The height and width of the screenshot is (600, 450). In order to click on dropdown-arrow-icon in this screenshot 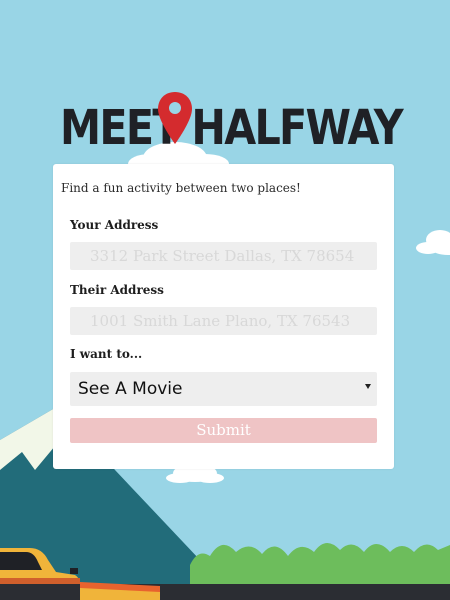, I will do `click(368, 386)`.